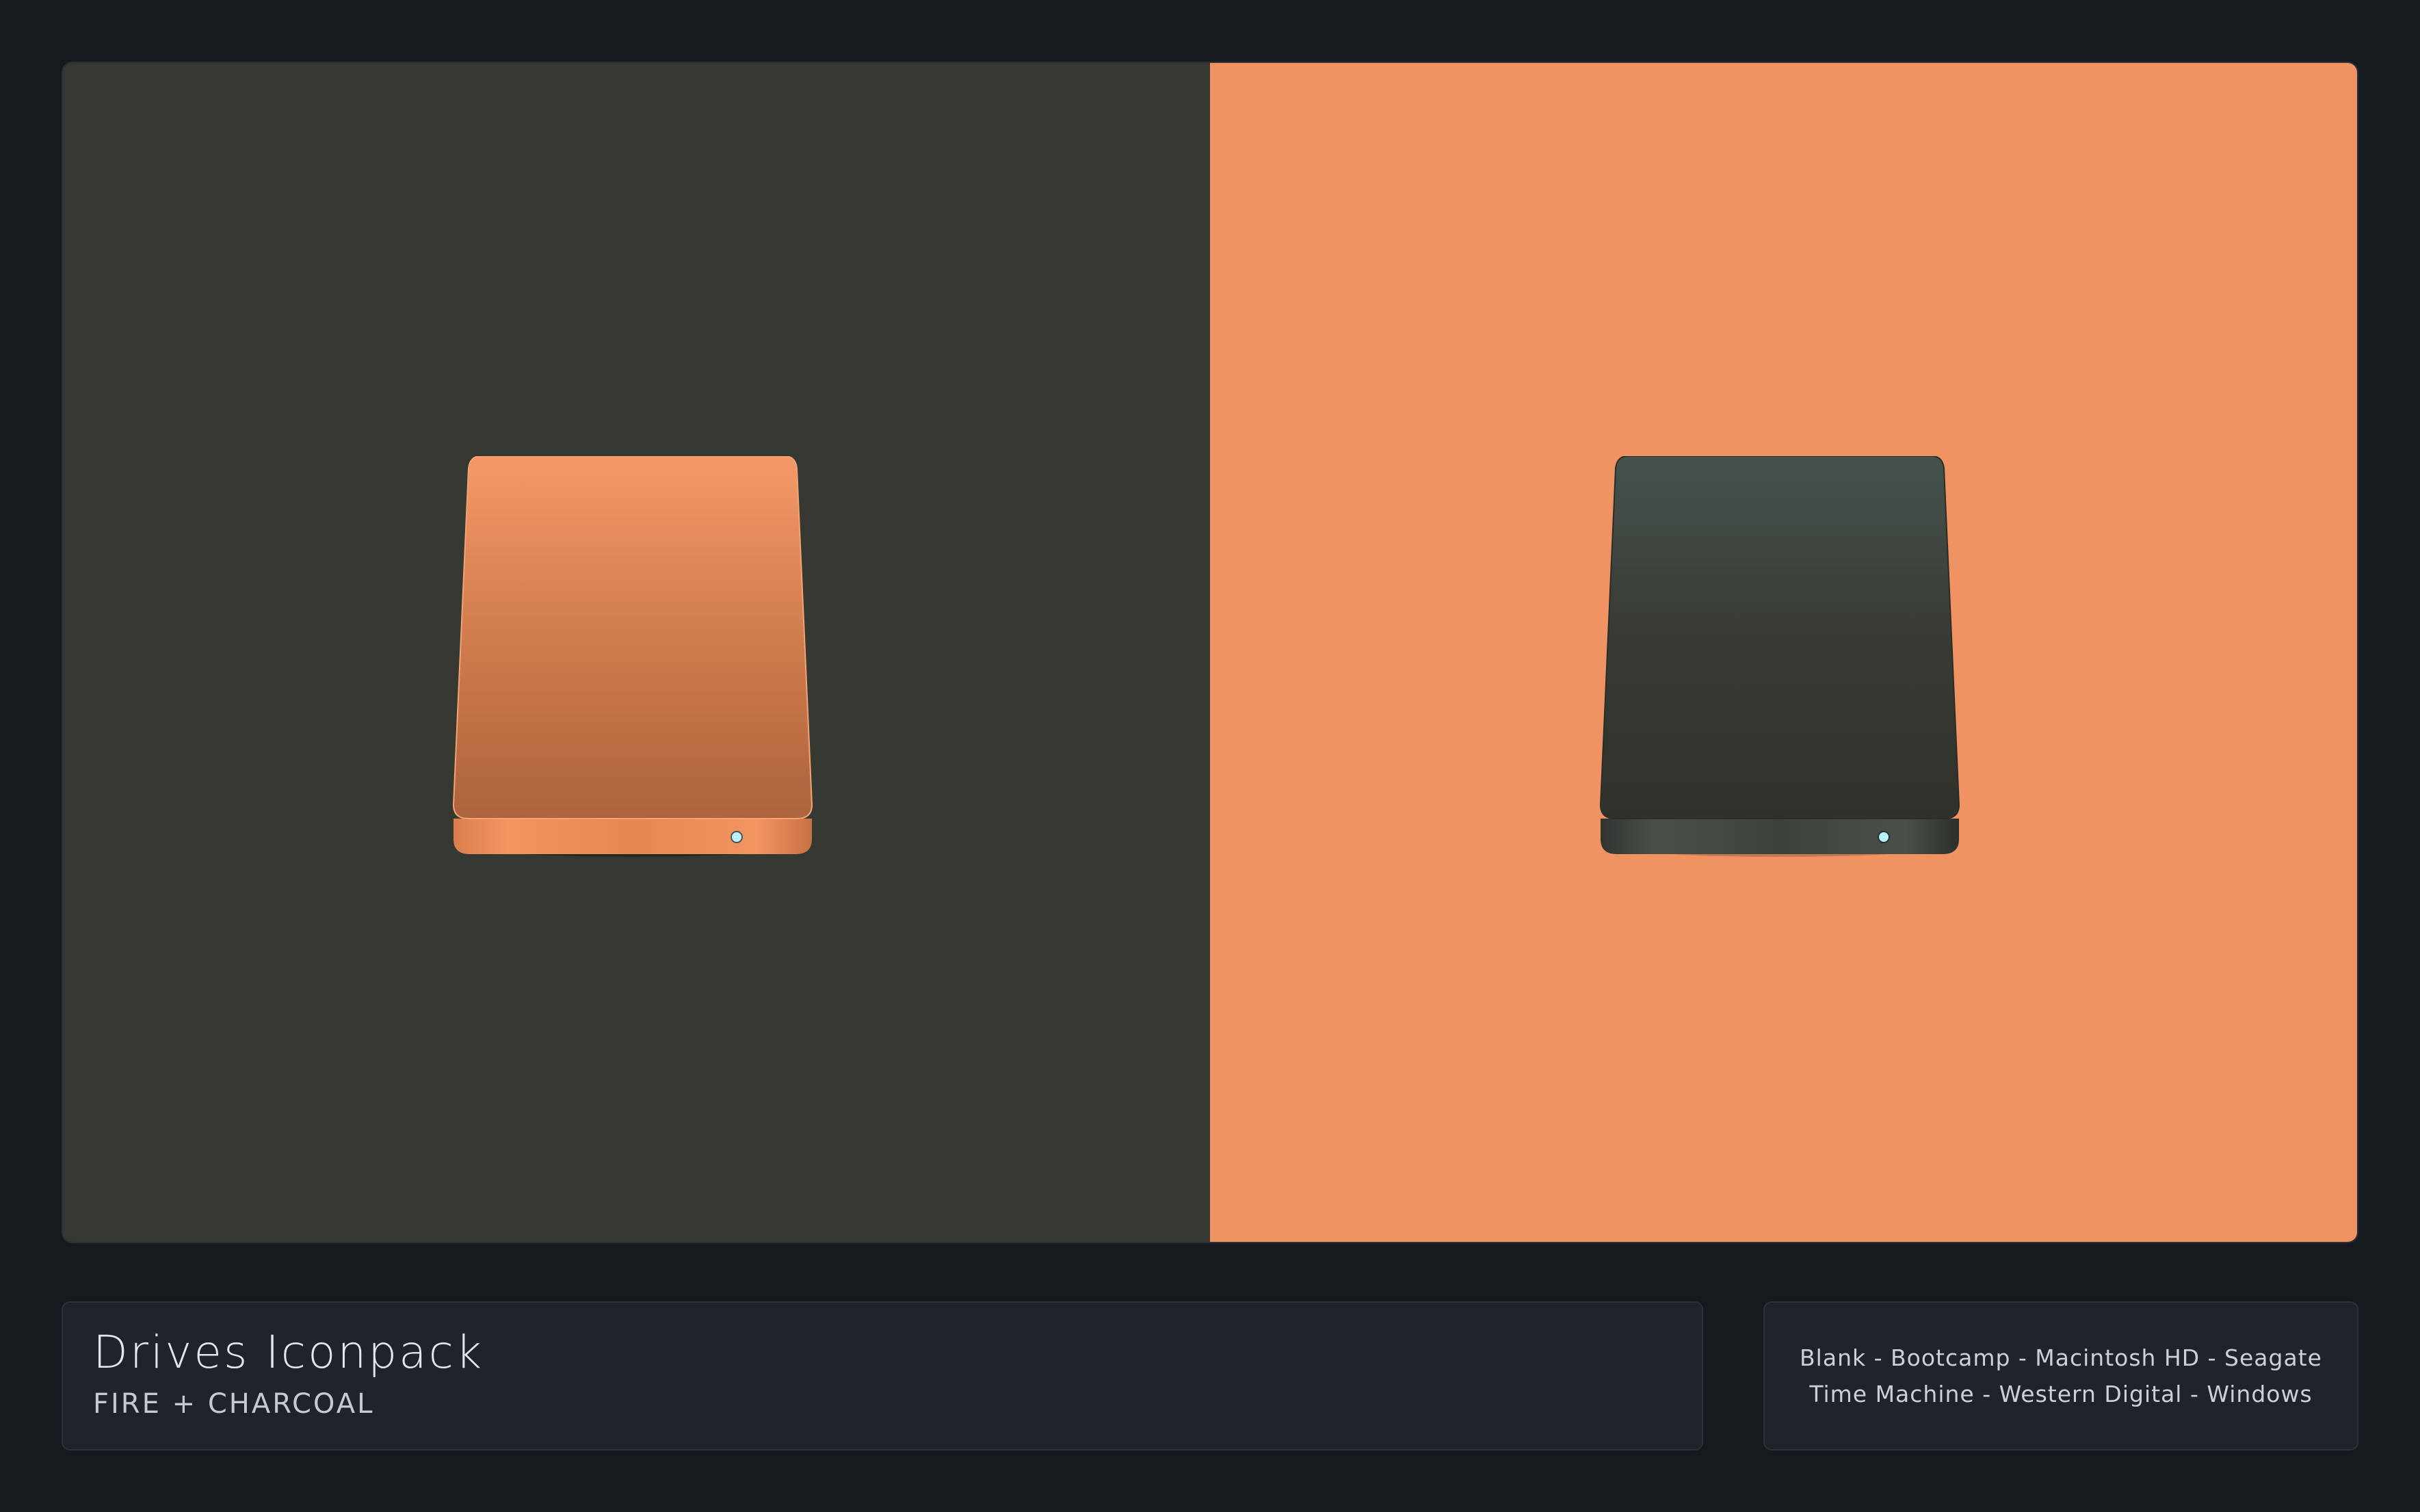 This screenshot has height=1512, width=2420. I want to click on pack-subtitle: FIRE + CHARCOAL, so click(234, 1404).